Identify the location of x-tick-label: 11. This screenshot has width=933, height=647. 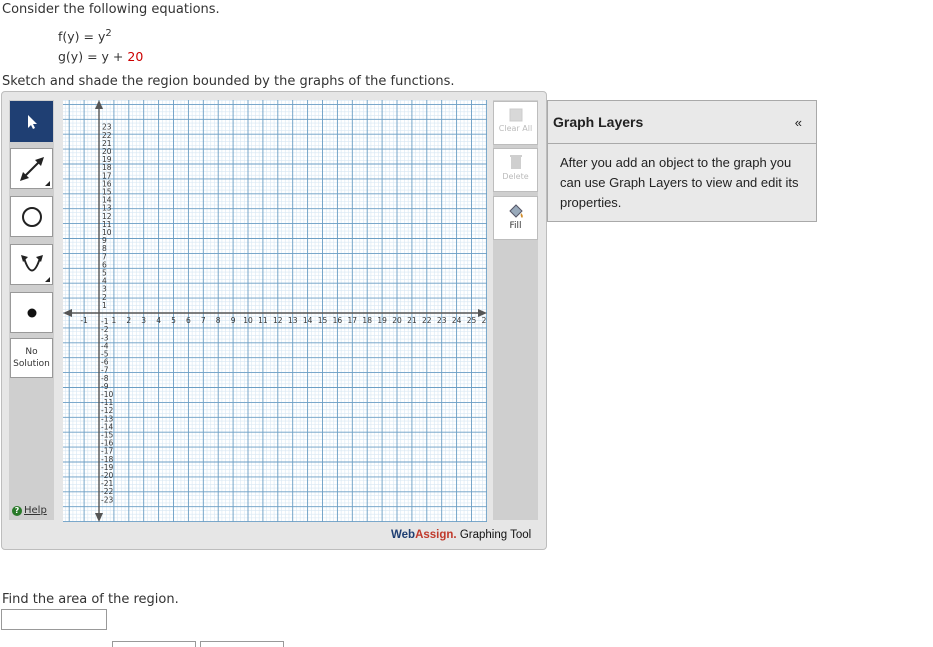
(263, 320).